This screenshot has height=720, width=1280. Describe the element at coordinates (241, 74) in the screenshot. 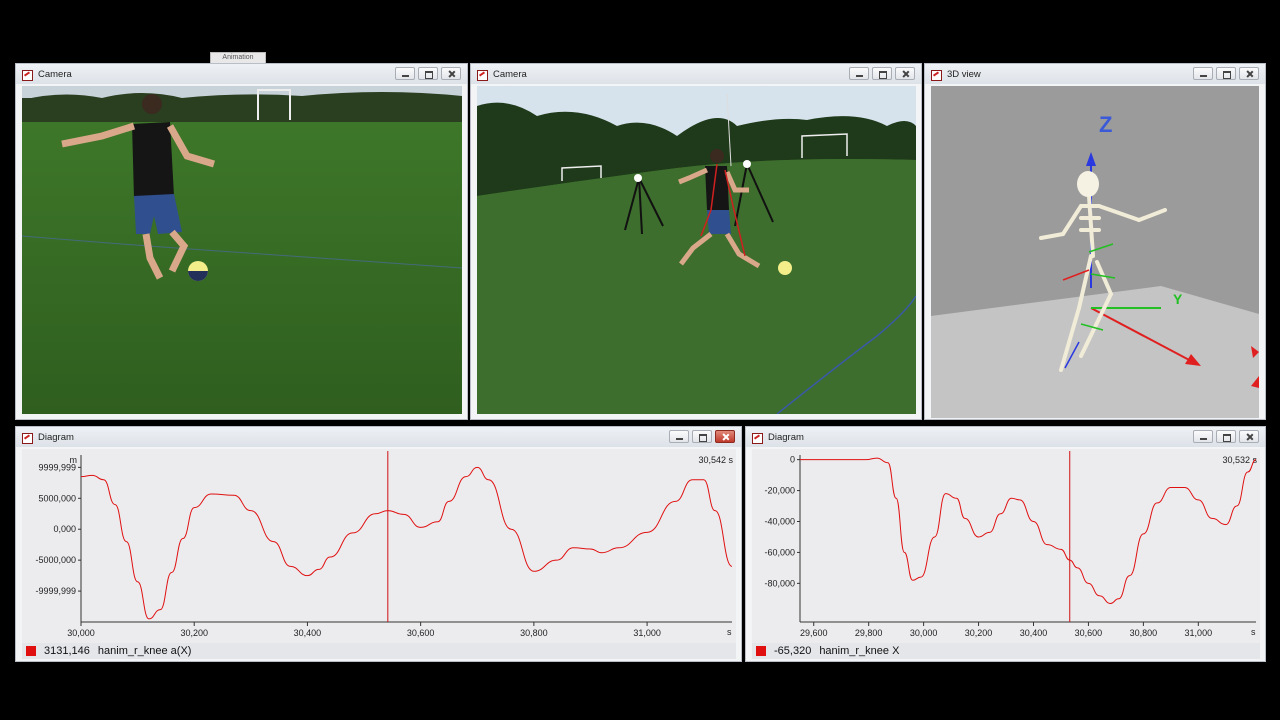

I see `camera-1-titlebar: Camera` at that location.